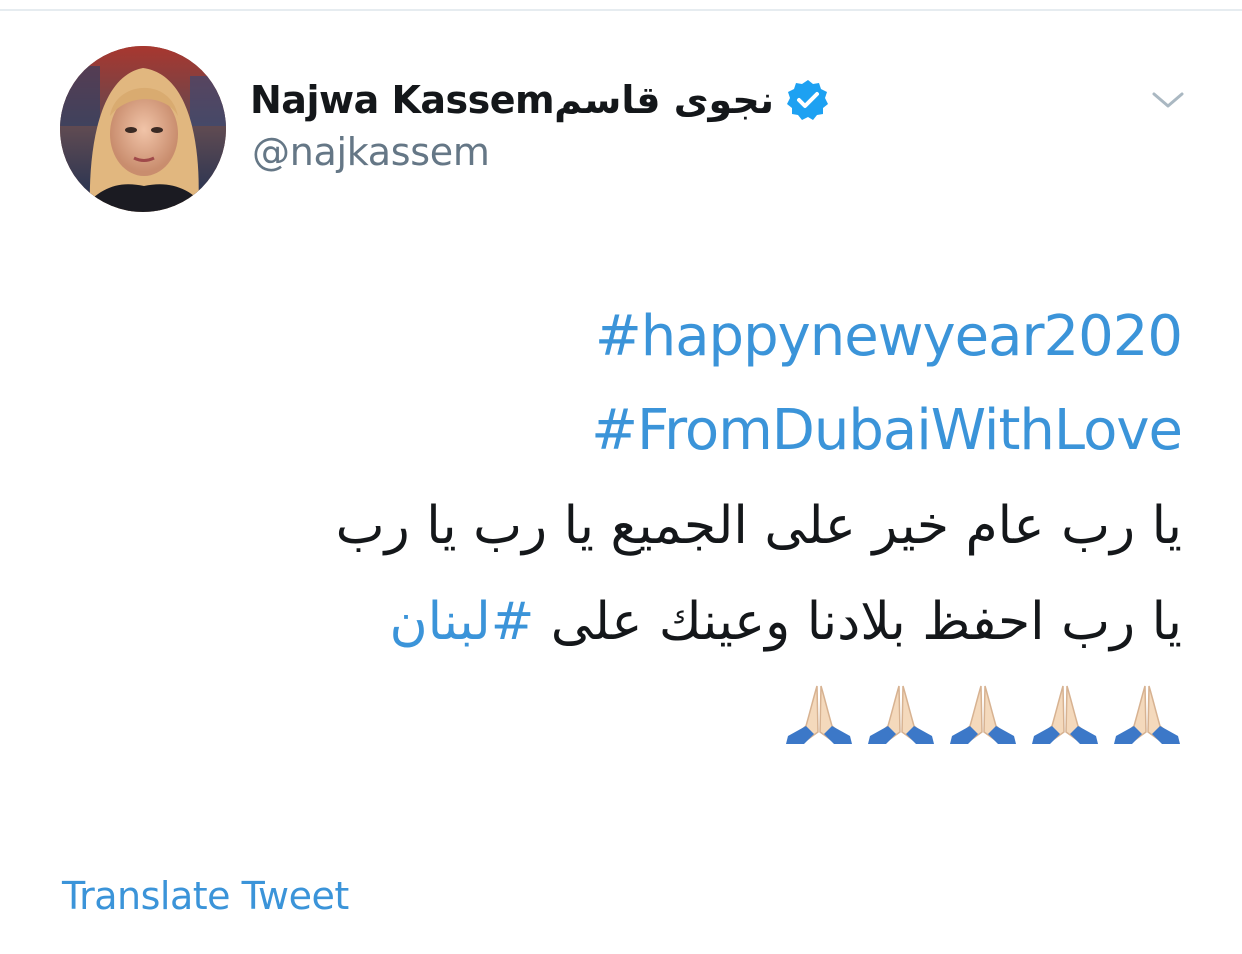 The height and width of the screenshot is (954, 1242). Describe the element at coordinates (1168, 100) in the screenshot. I see `chevron-down-icon` at that location.